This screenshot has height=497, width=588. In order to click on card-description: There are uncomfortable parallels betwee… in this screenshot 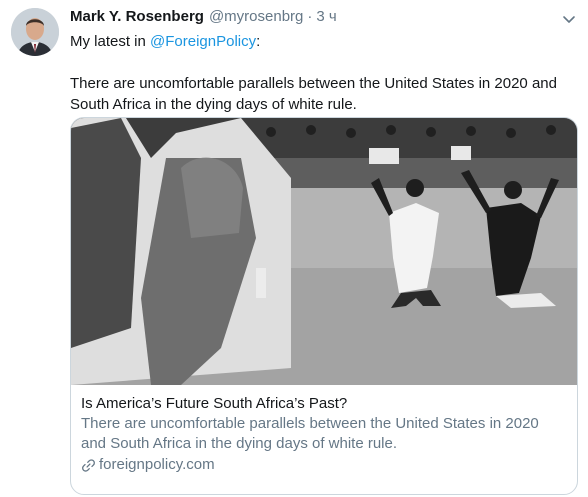, I will do `click(310, 433)`.